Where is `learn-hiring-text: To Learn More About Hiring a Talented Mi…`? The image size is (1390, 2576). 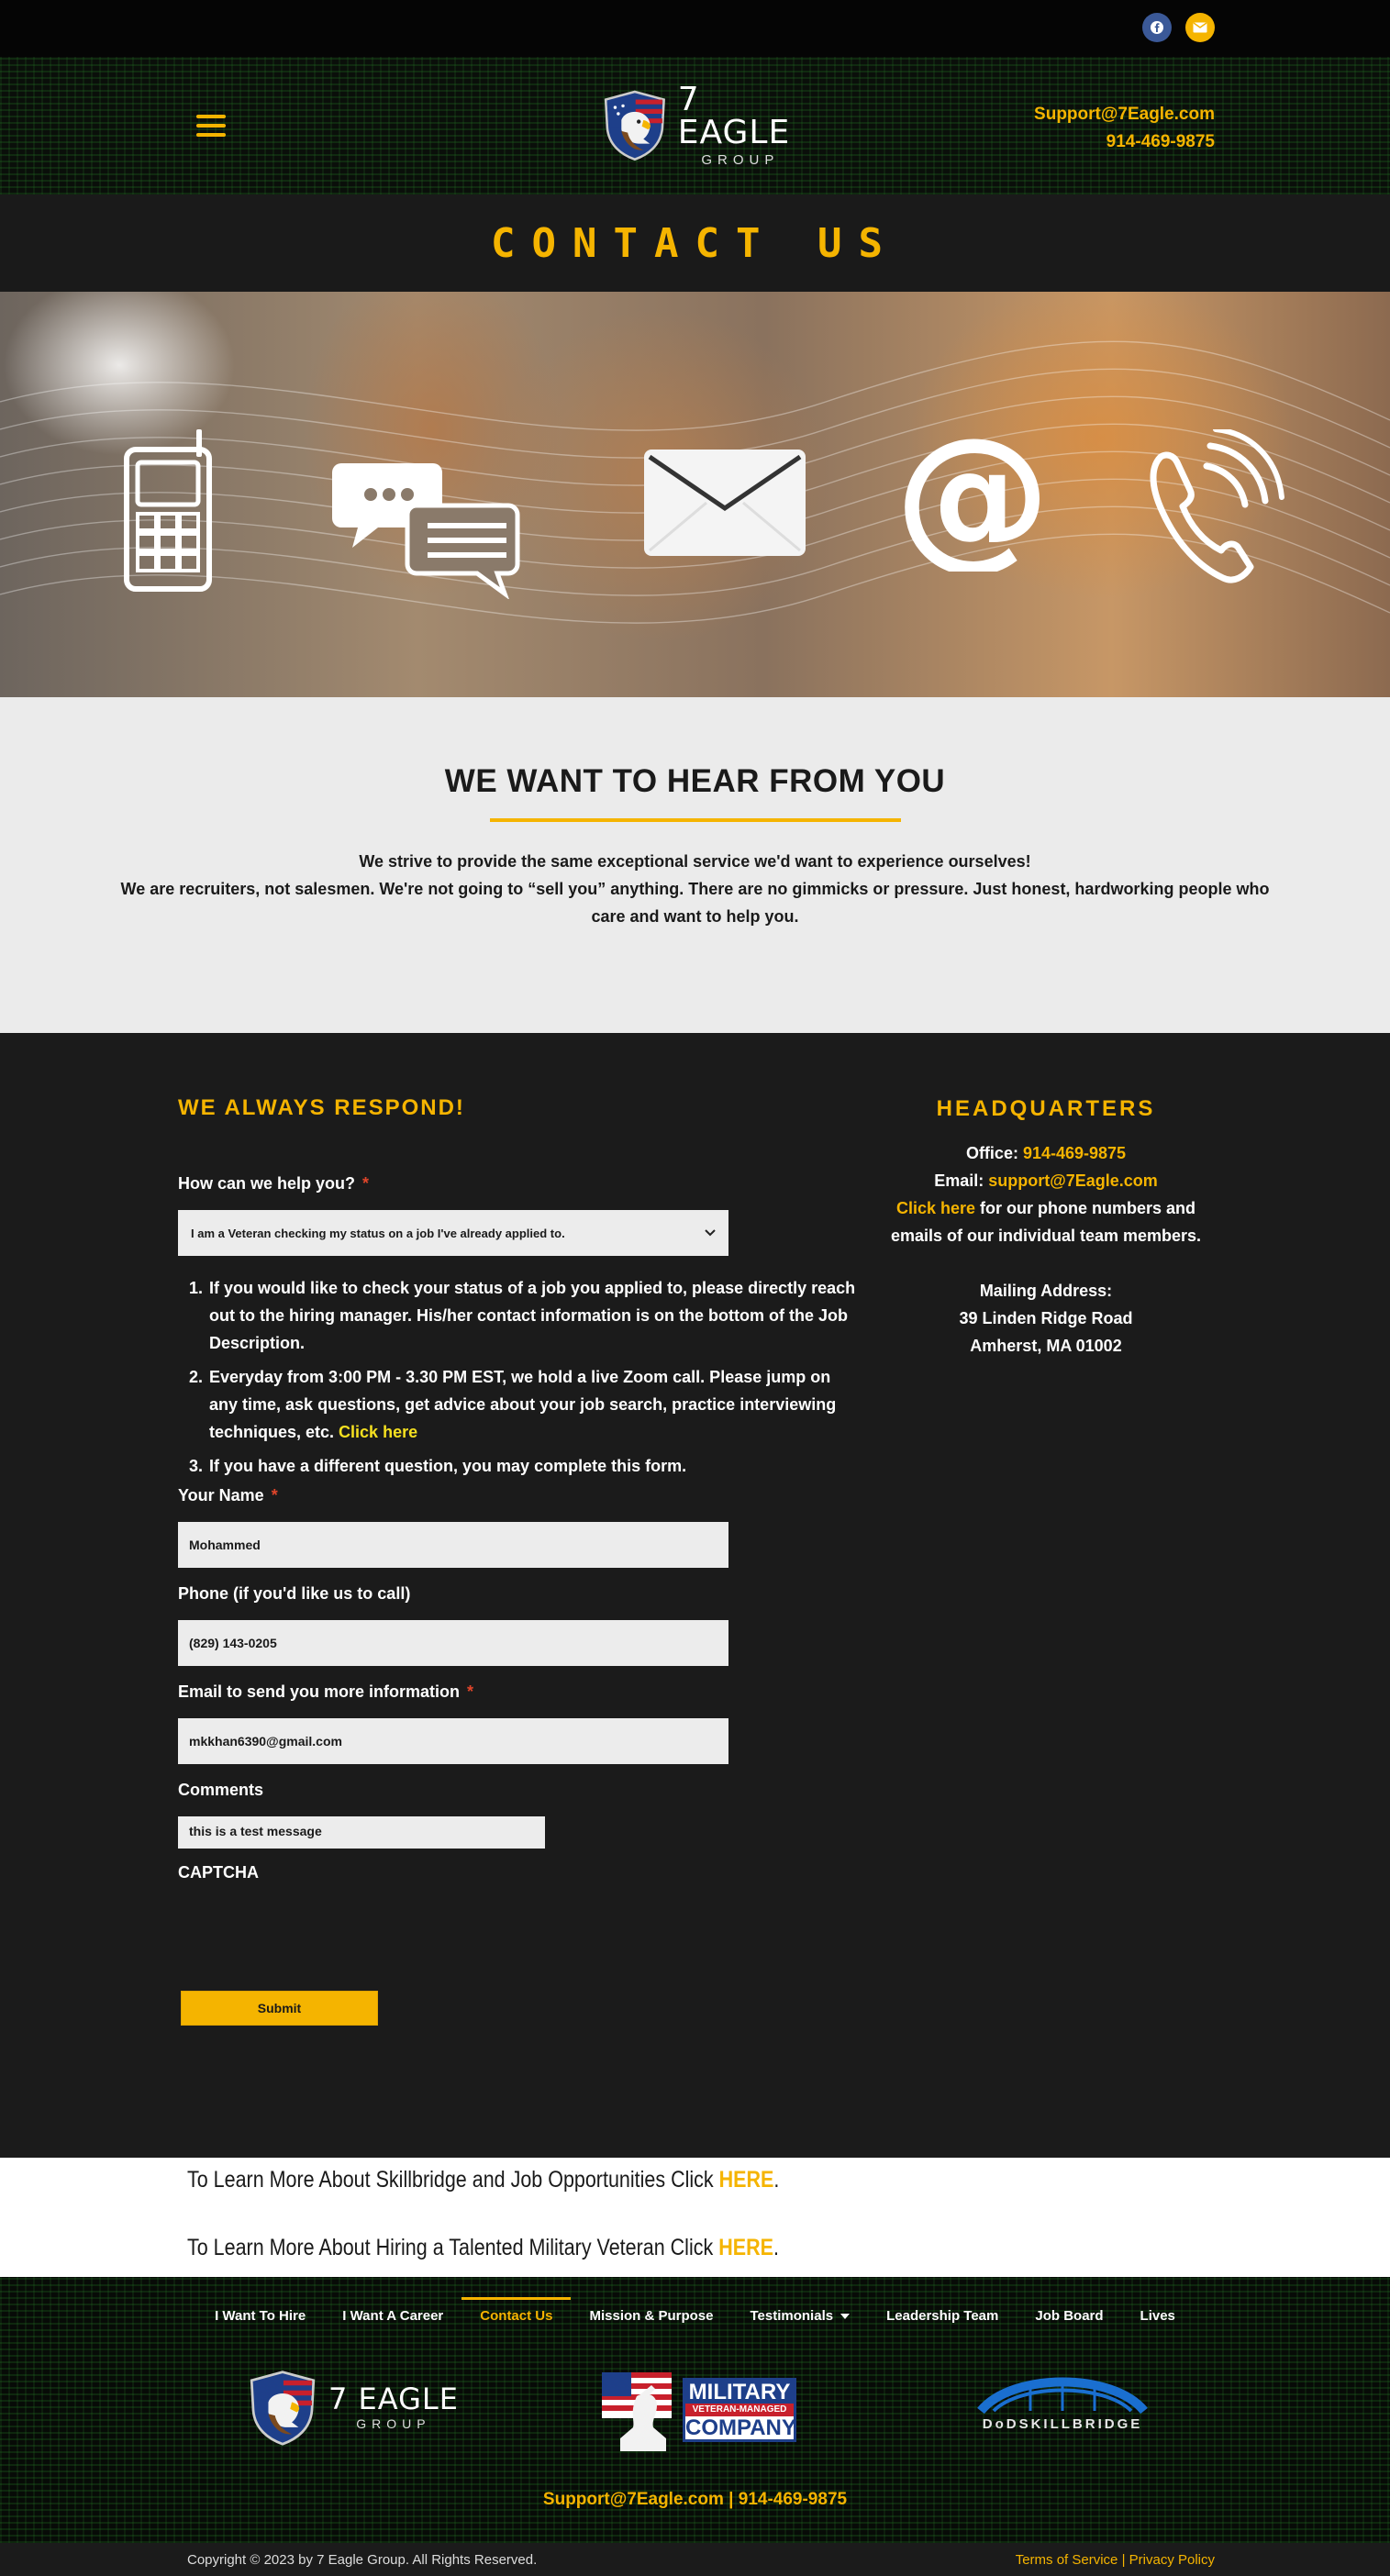
learn-hiring-text: To Learn More About Hiring a Talented Mi… is located at coordinates (453, 2247).